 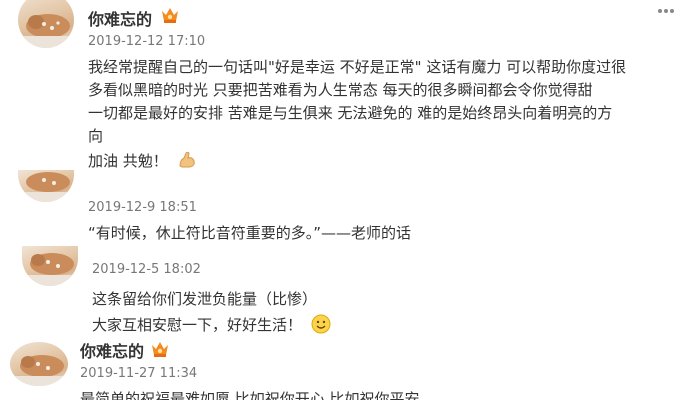 What do you see at coordinates (96, 136) in the screenshot?
I see `post-text-line: 向` at bounding box center [96, 136].